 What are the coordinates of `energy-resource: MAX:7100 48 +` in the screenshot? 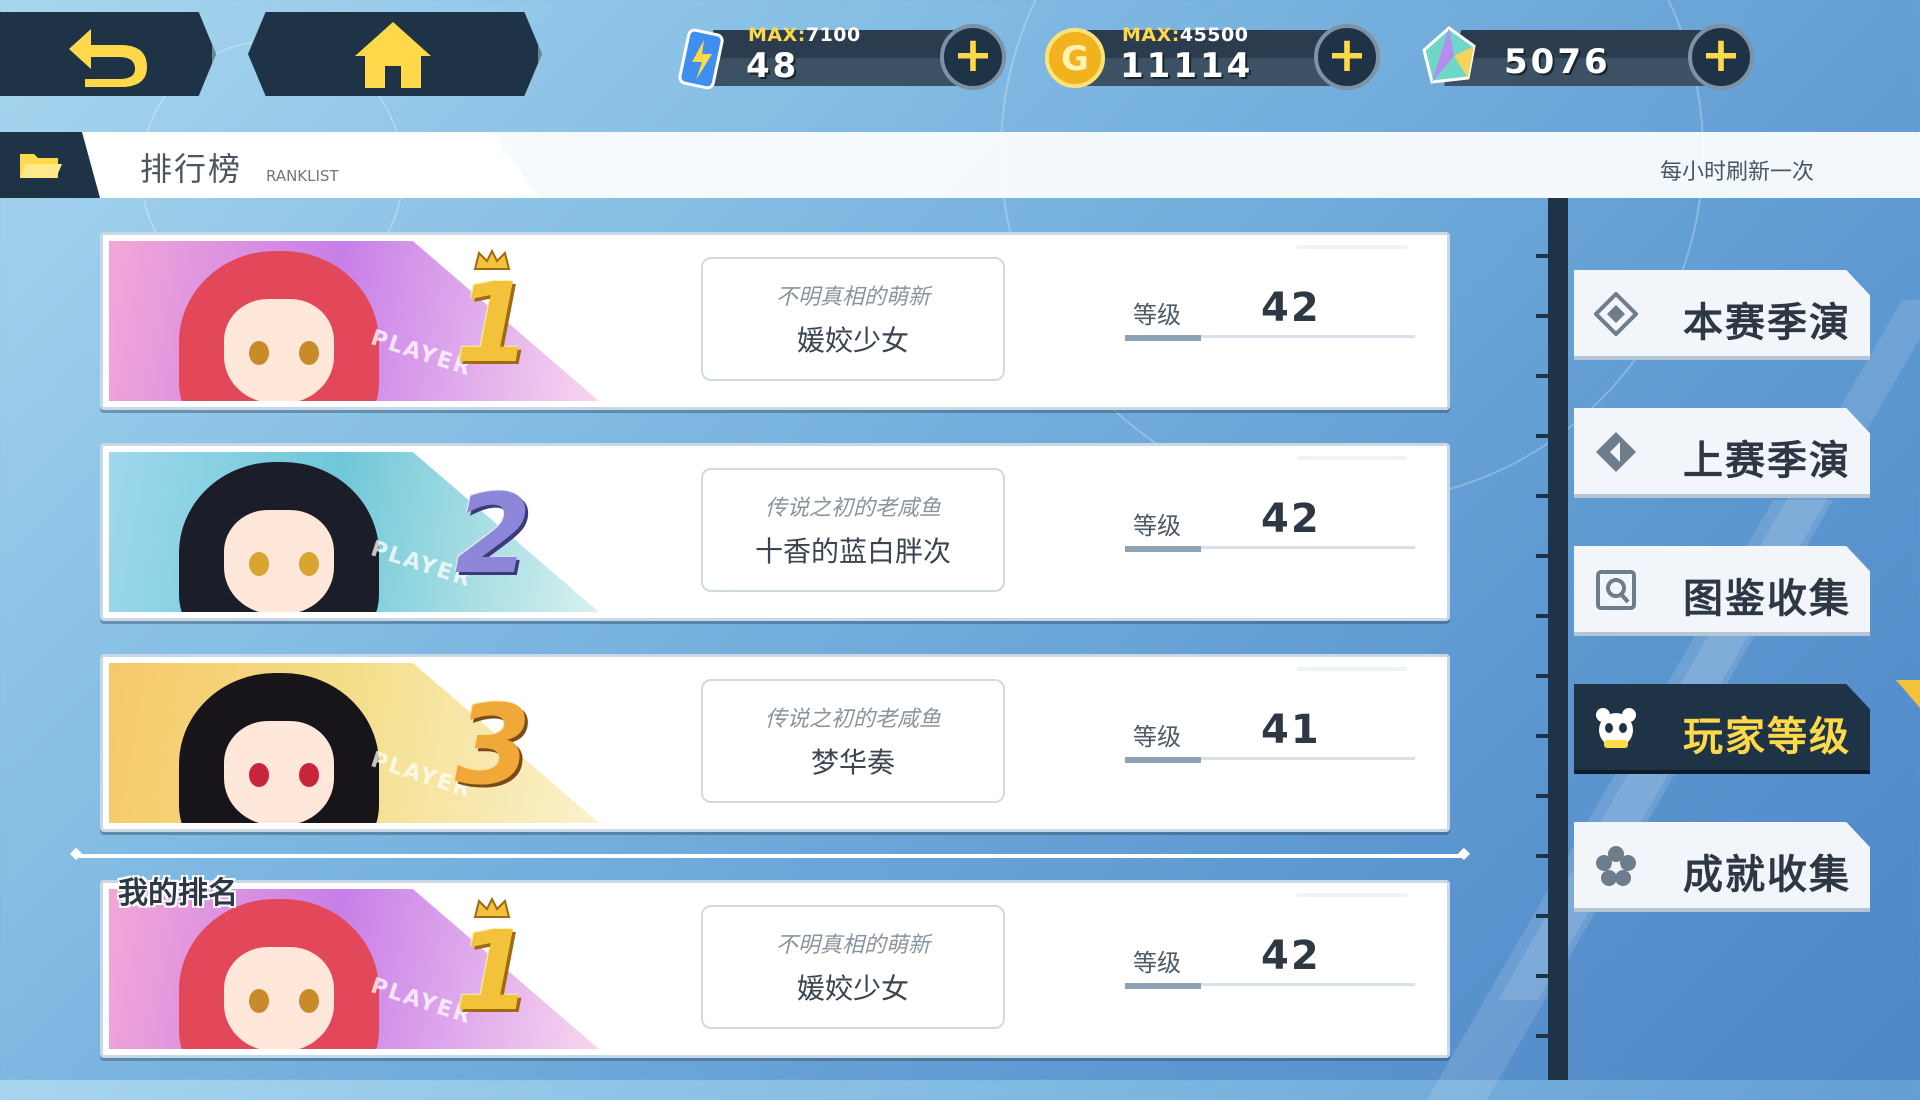 It's located at (836, 57).